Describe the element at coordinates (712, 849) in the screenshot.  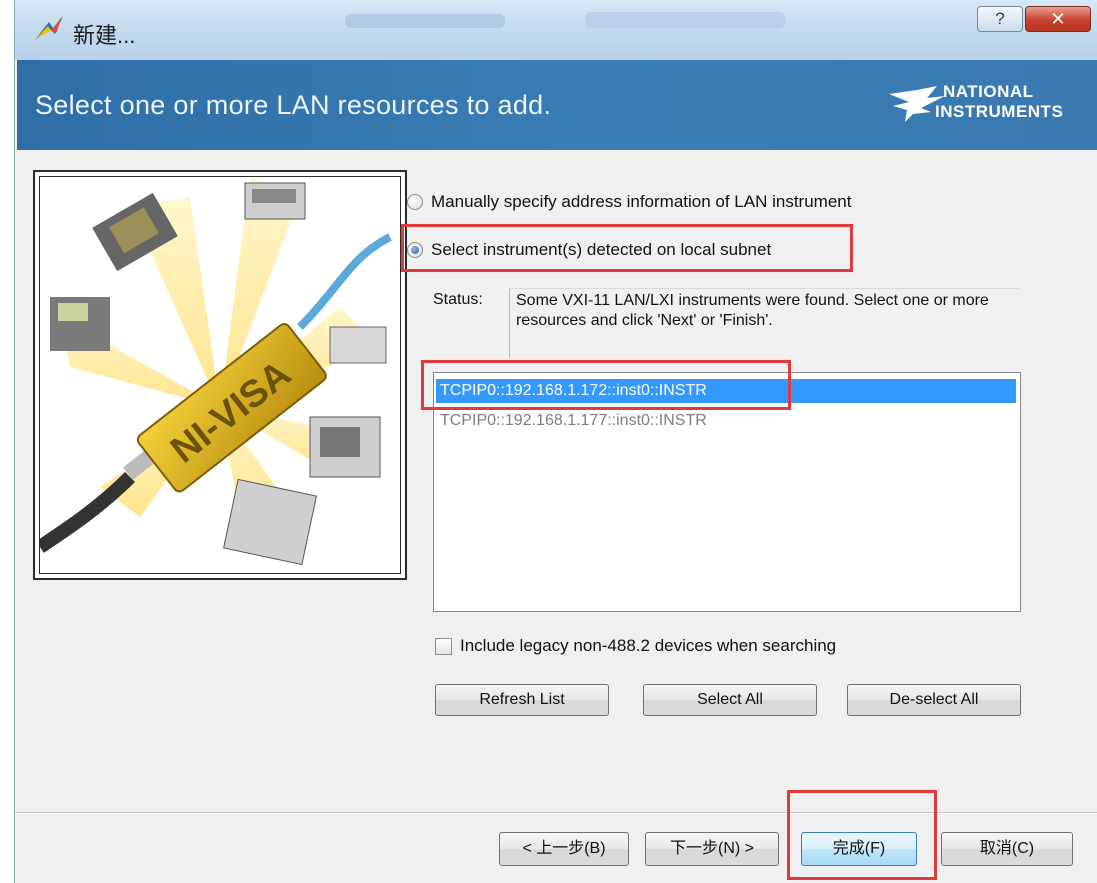
I see `next-button: 下一步(N) >` at that location.